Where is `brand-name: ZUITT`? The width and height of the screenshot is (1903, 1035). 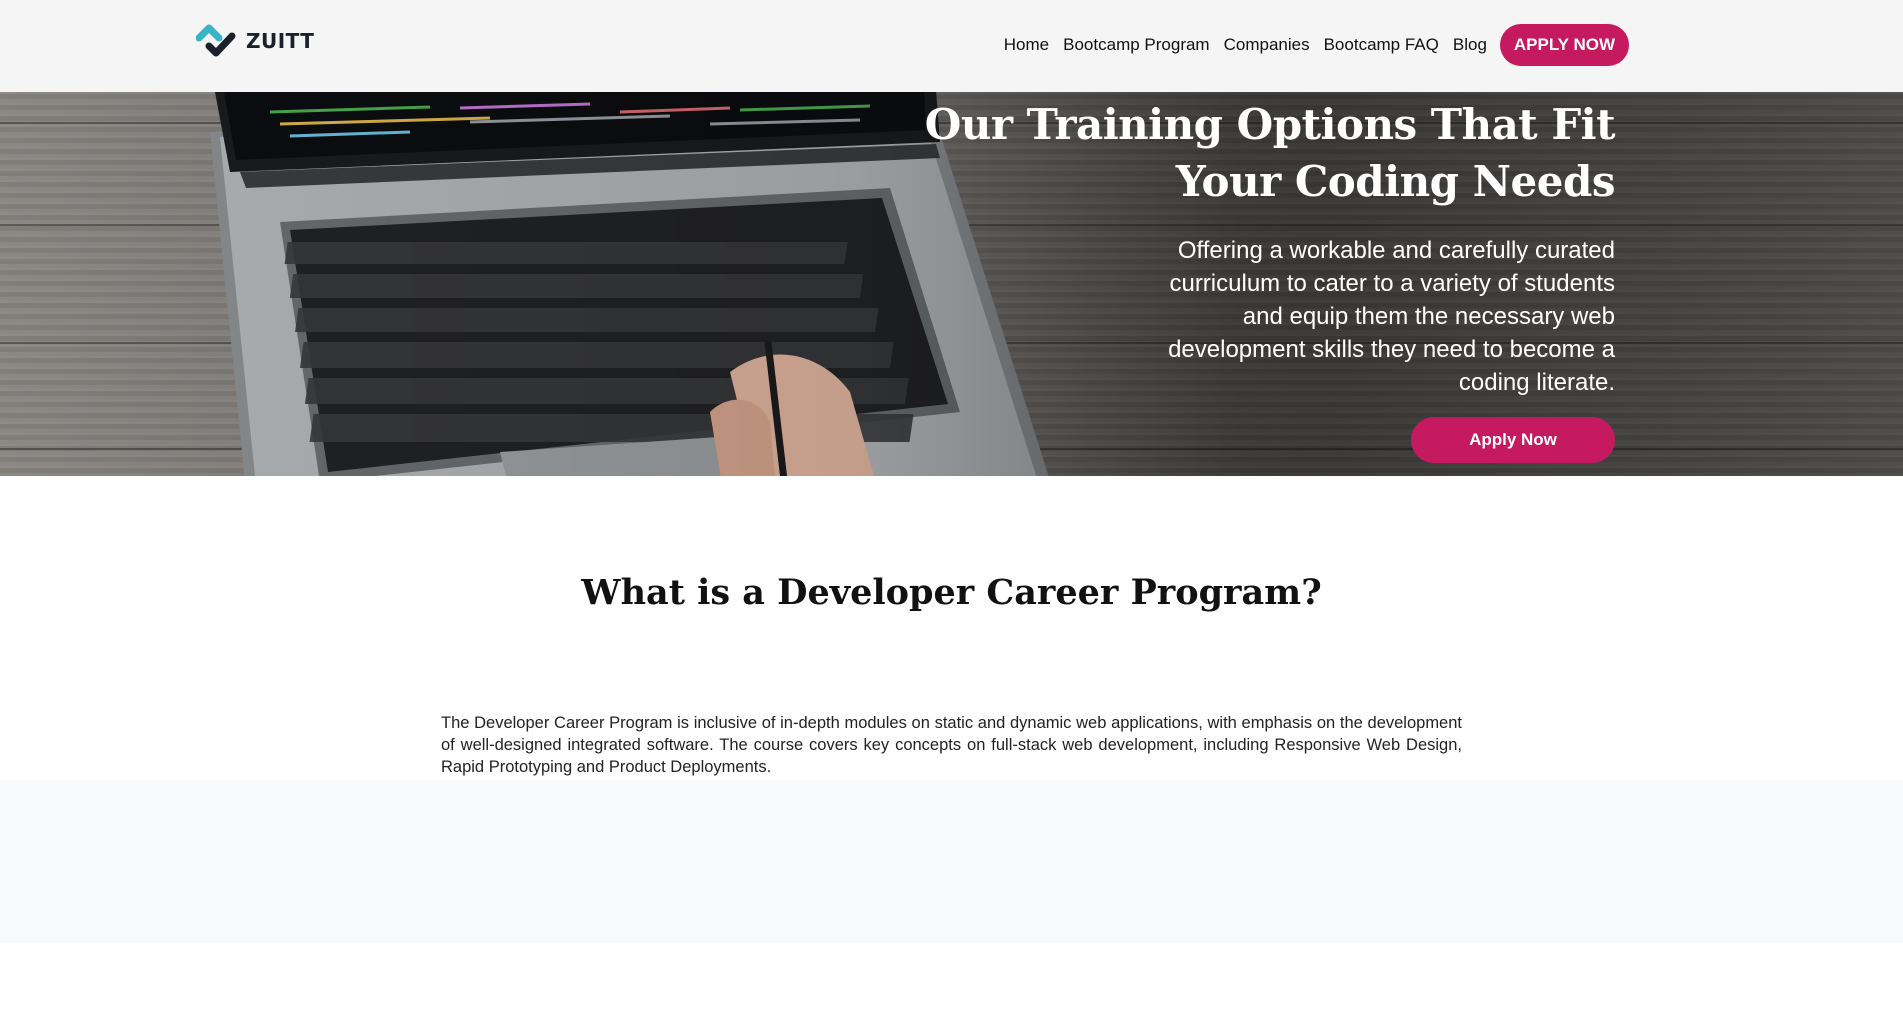 brand-name: ZUITT is located at coordinates (280, 41).